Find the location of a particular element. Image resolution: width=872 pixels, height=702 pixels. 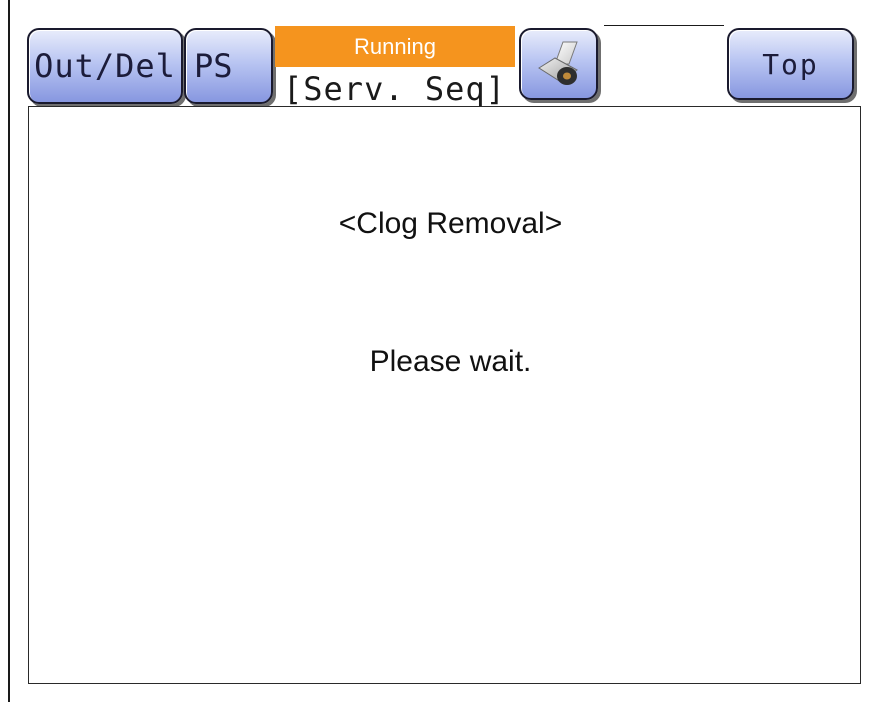

out-del-button: Out/Del is located at coordinates (105, 66).